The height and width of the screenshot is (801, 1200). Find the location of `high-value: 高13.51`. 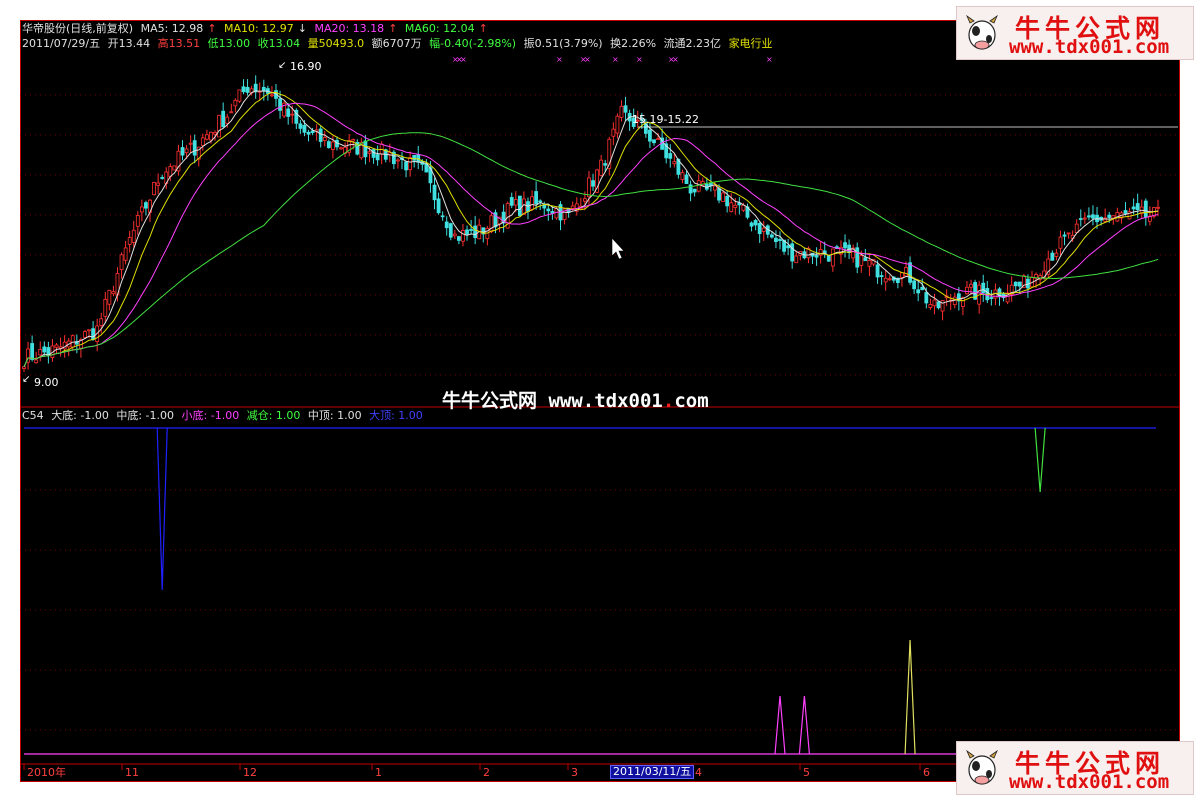

high-value: 高13.51 is located at coordinates (179, 43).